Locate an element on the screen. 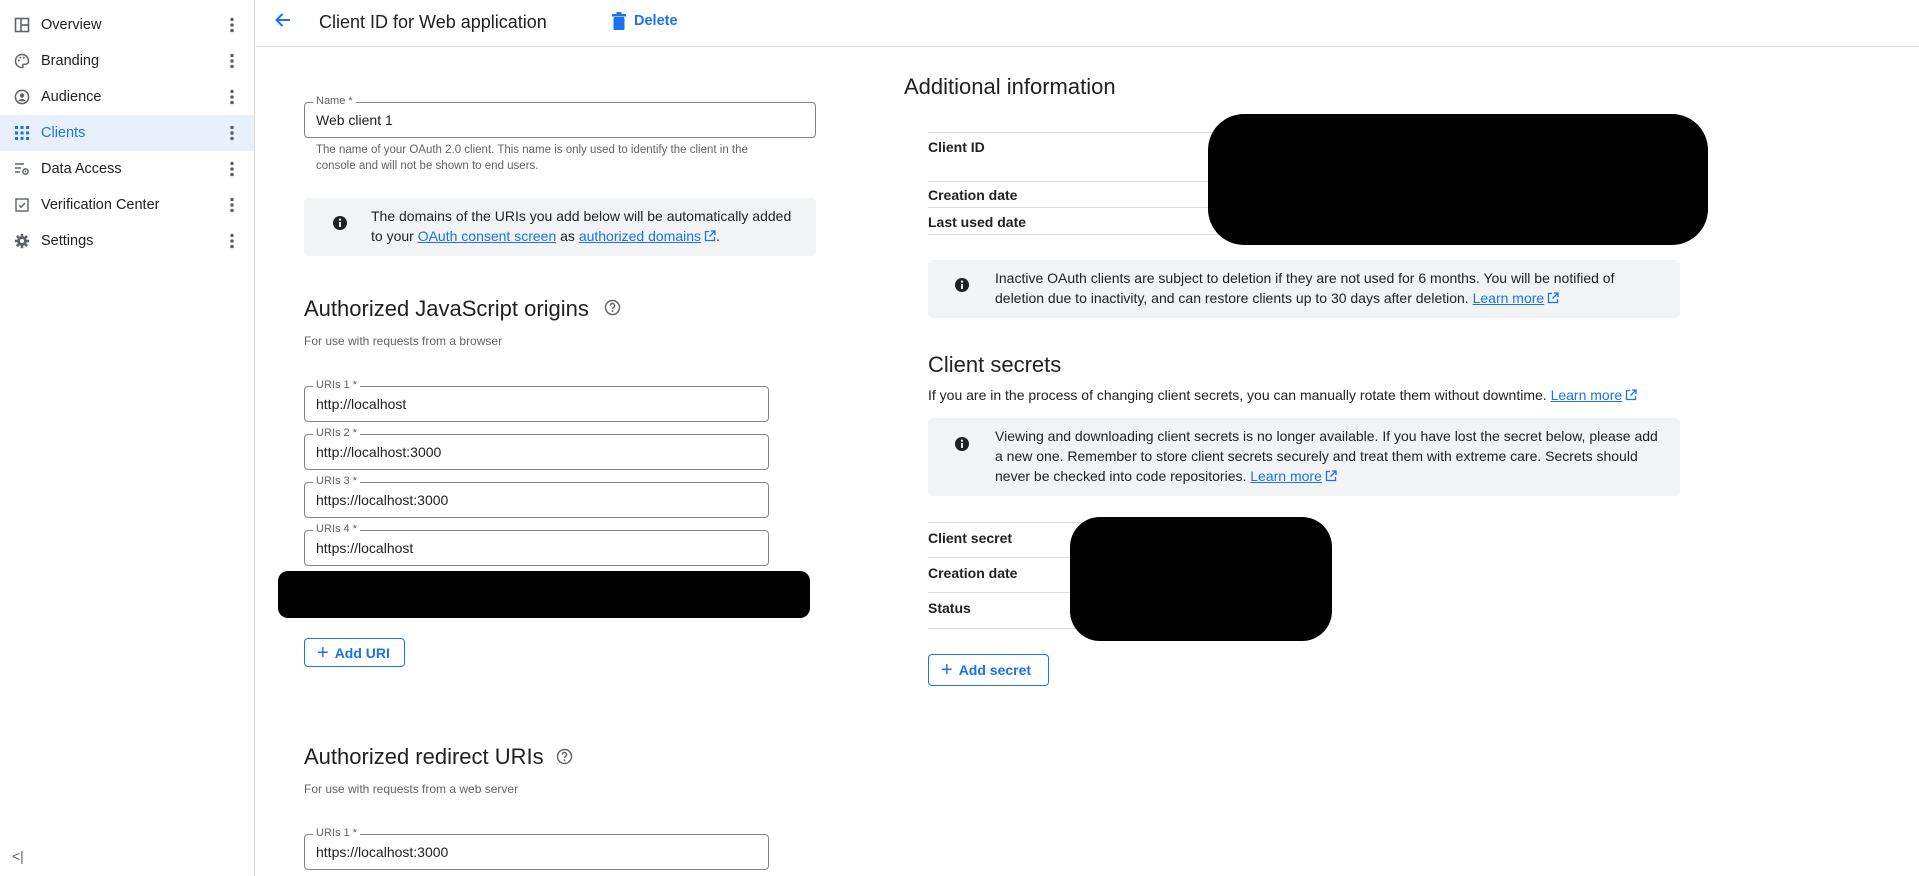 This screenshot has width=1919, height=876. back-arrow-icon is located at coordinates (283, 22).